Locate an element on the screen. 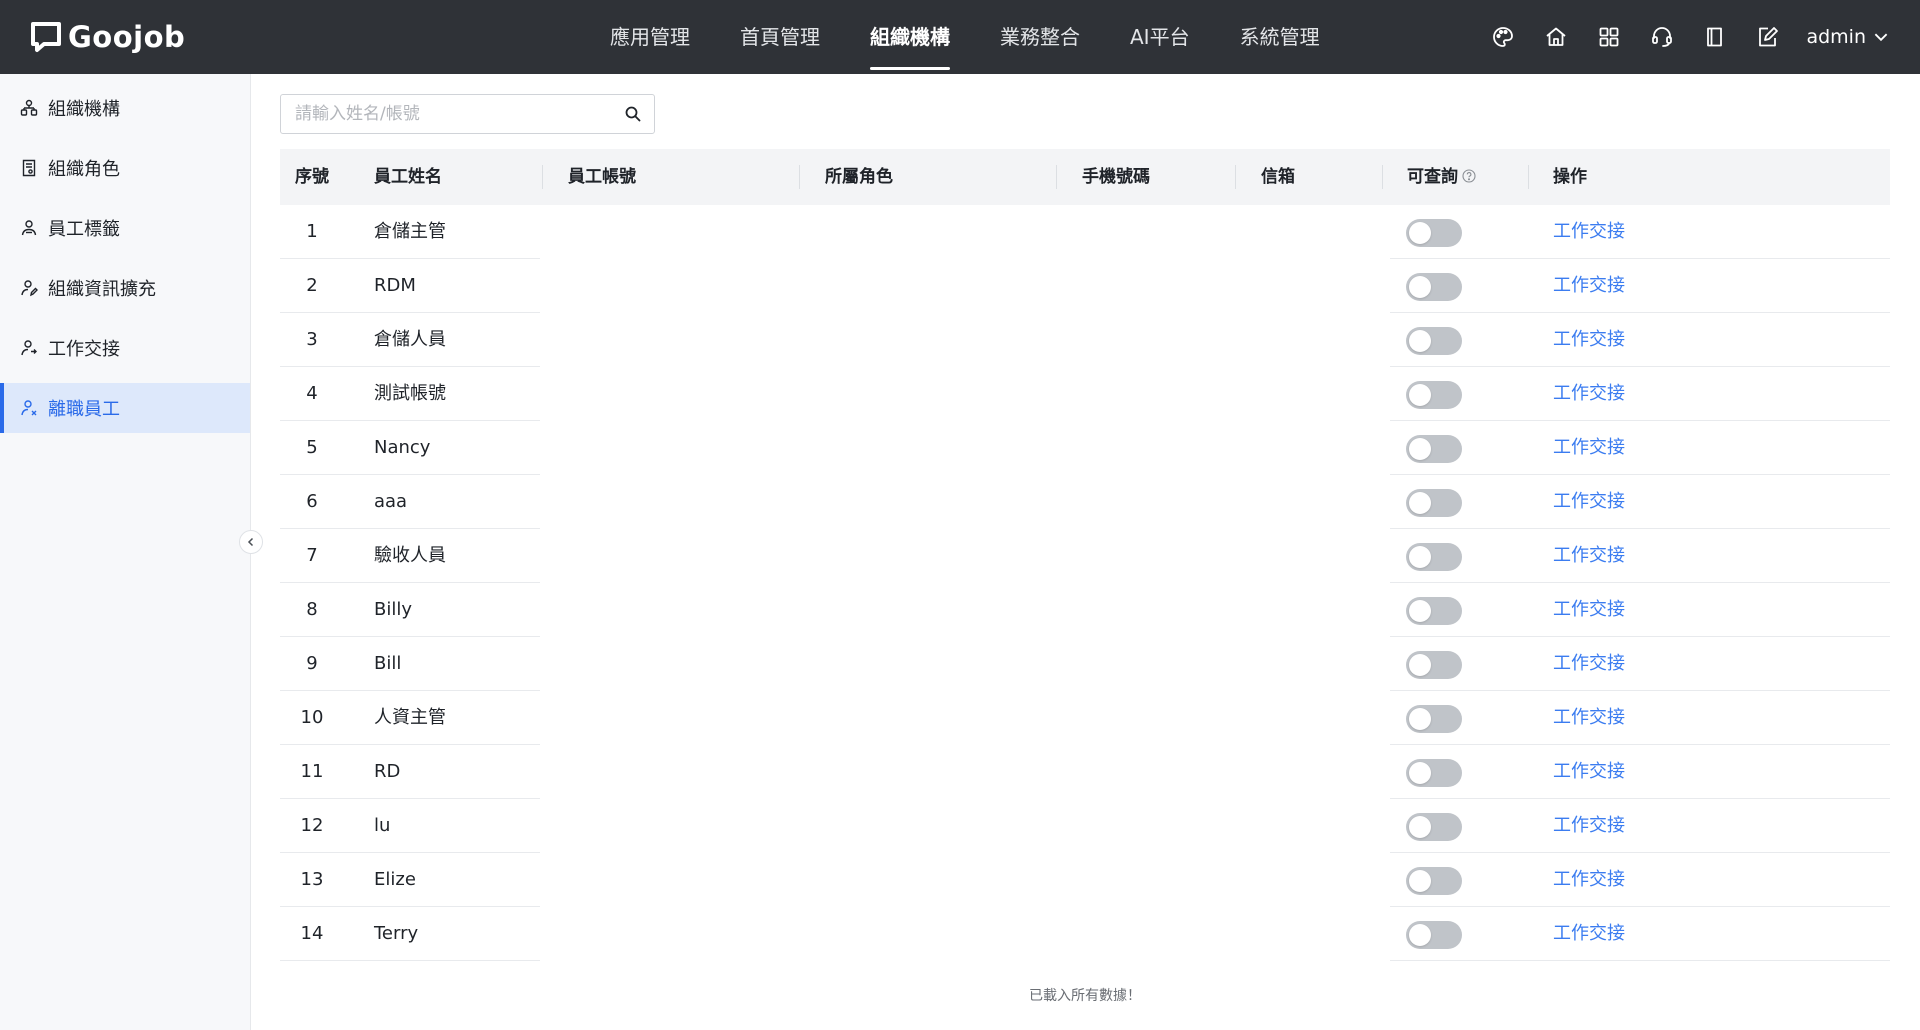  support-icon is located at coordinates (1662, 37).